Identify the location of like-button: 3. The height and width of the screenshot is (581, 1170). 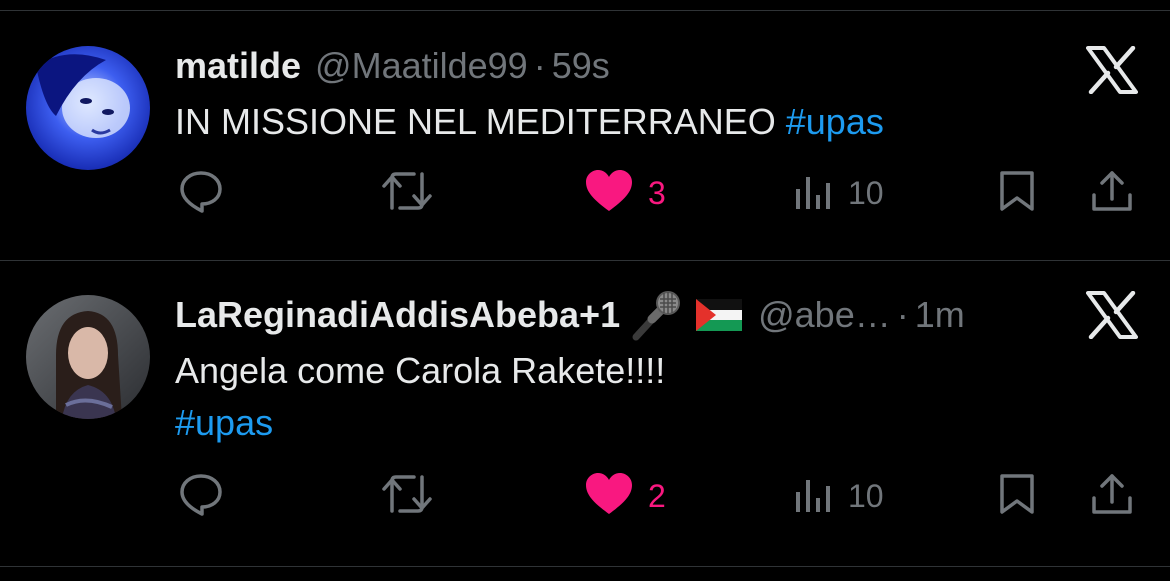
(625, 193).